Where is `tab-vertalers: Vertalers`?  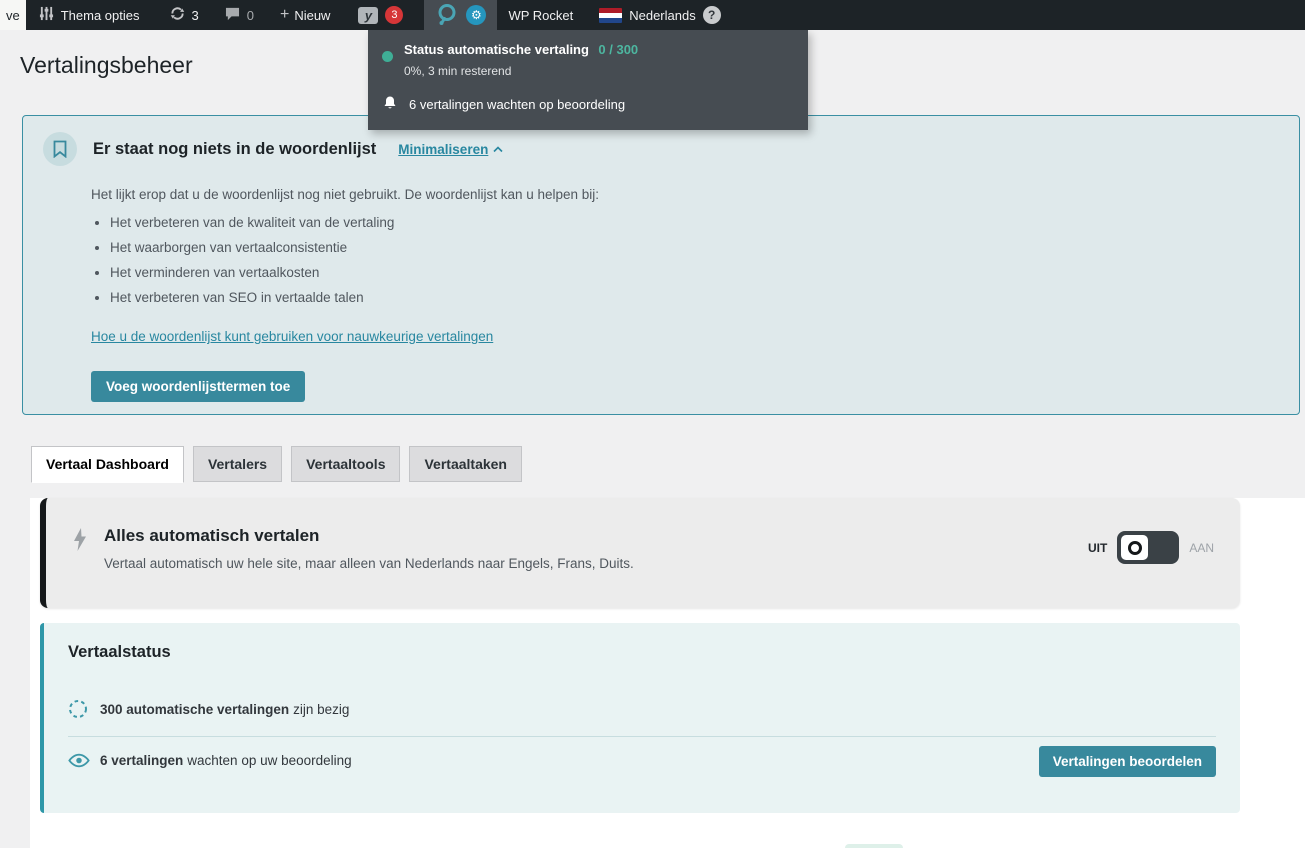
tab-vertalers: Vertalers is located at coordinates (237, 464).